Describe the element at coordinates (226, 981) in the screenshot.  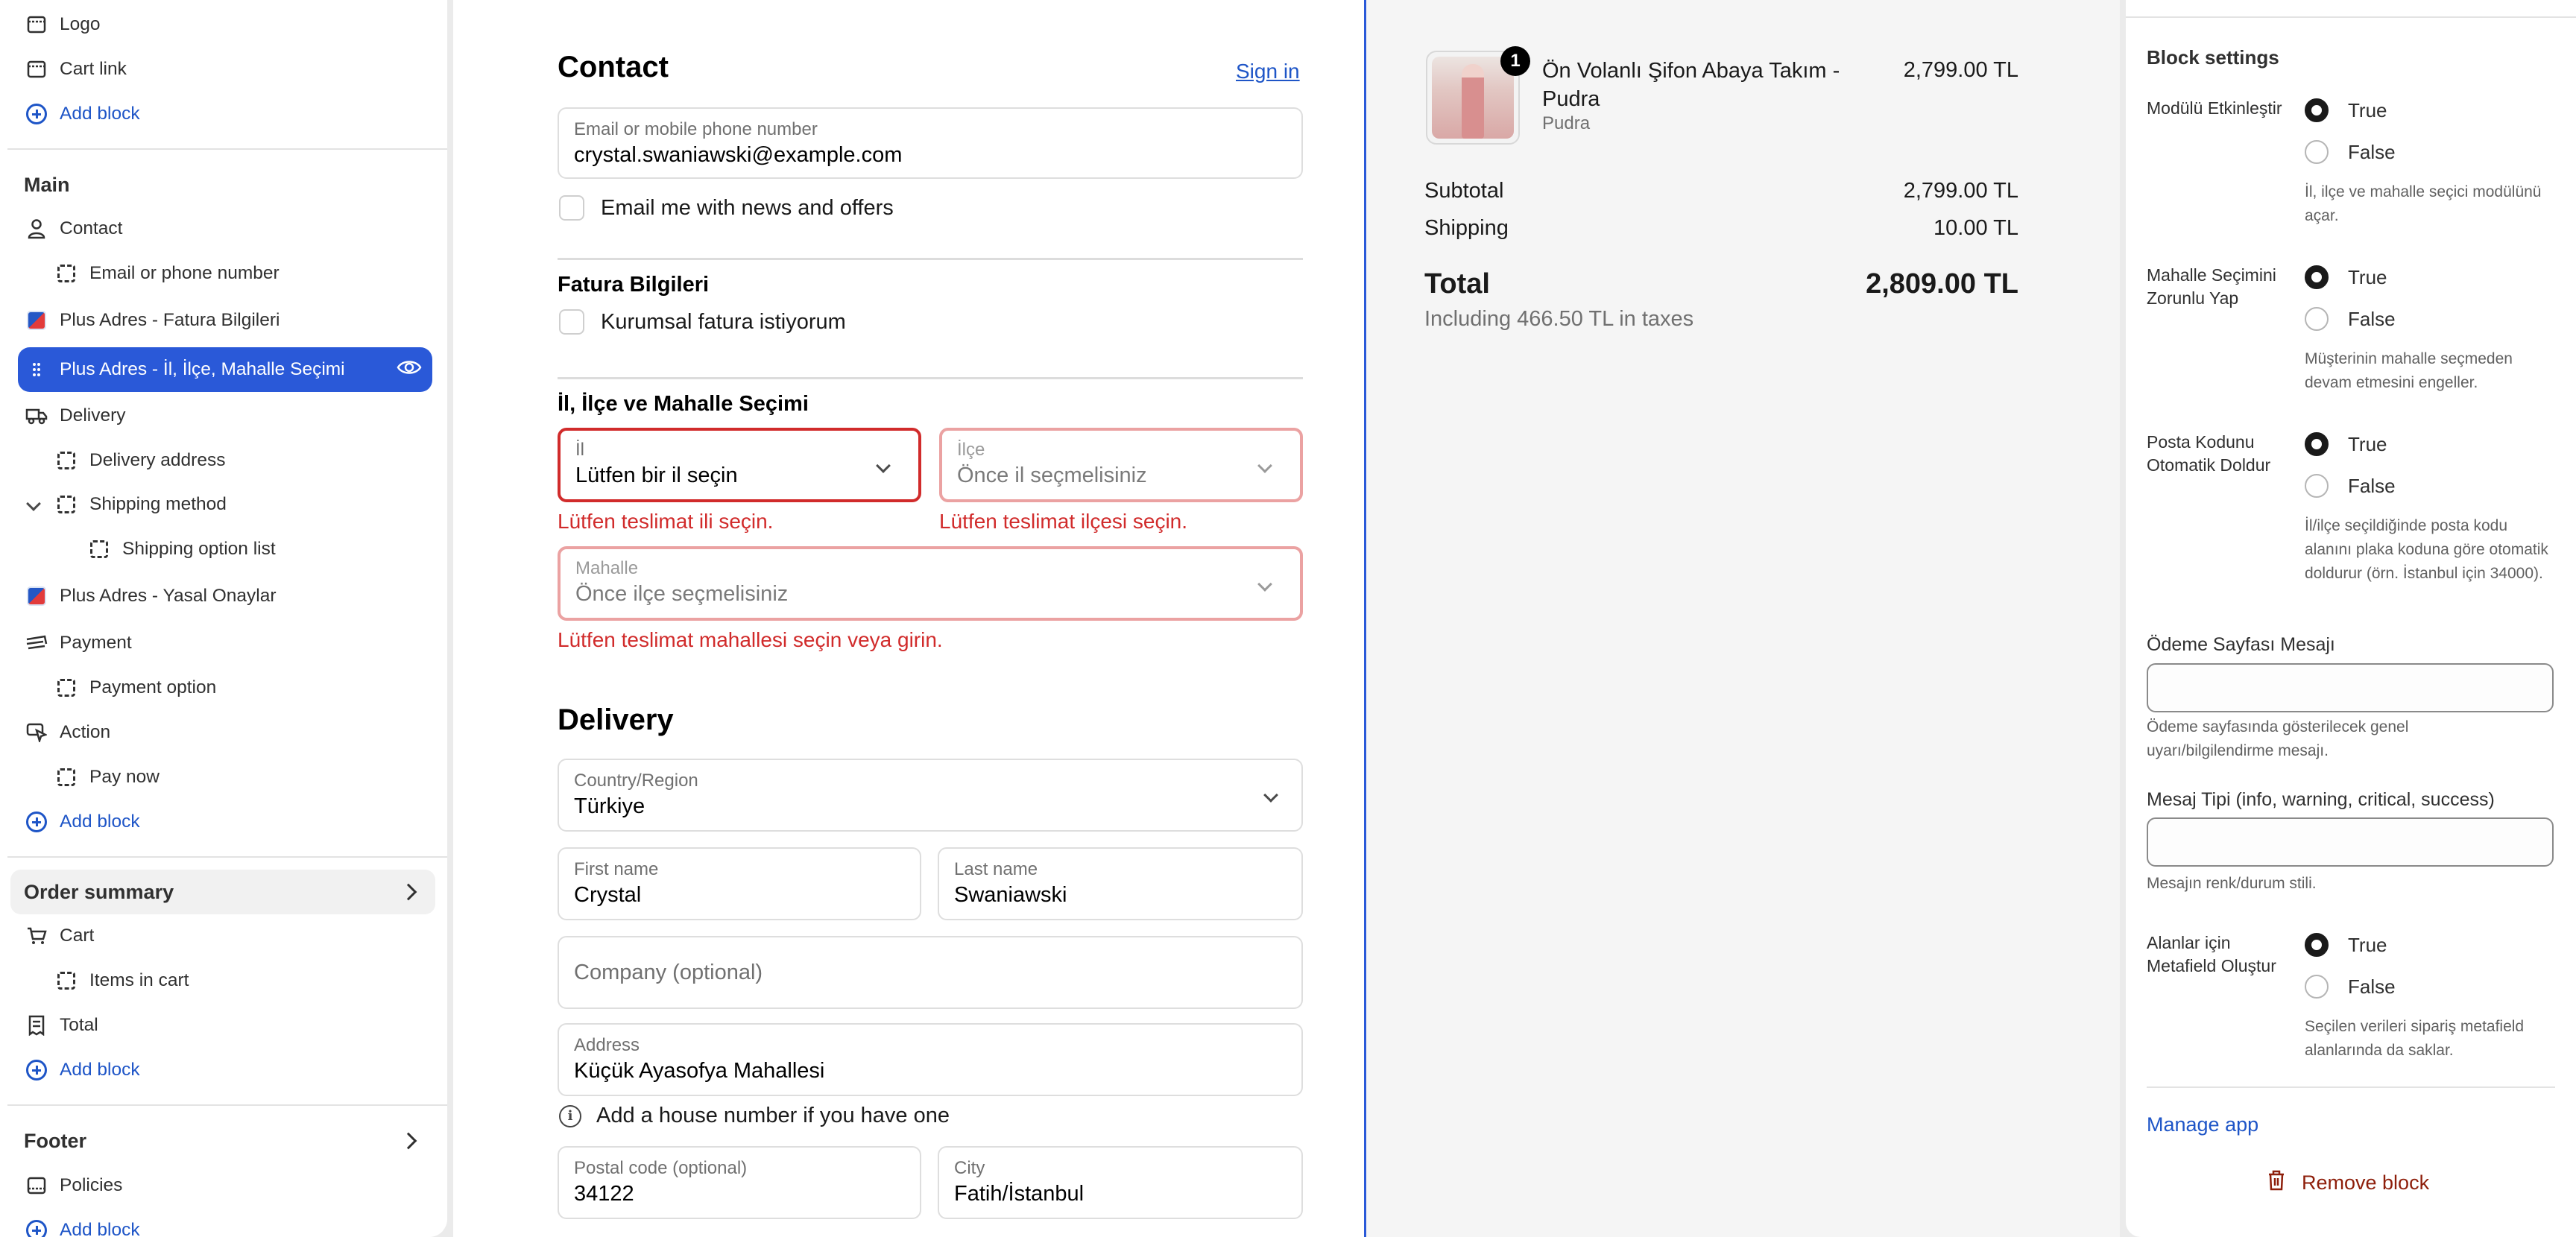
I see `sidebar-item-items-in-cart: Items in cart` at that location.